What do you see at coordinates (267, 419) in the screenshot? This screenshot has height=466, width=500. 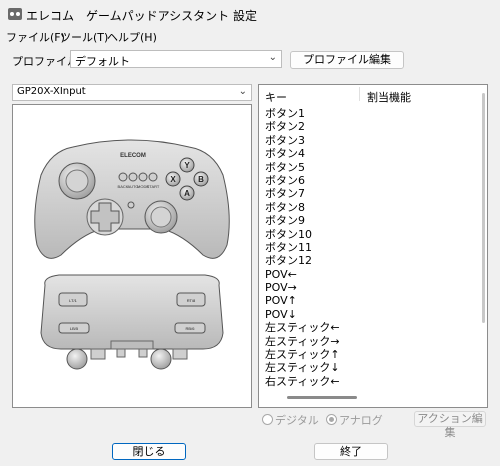 I see `radio-off-icon` at bounding box center [267, 419].